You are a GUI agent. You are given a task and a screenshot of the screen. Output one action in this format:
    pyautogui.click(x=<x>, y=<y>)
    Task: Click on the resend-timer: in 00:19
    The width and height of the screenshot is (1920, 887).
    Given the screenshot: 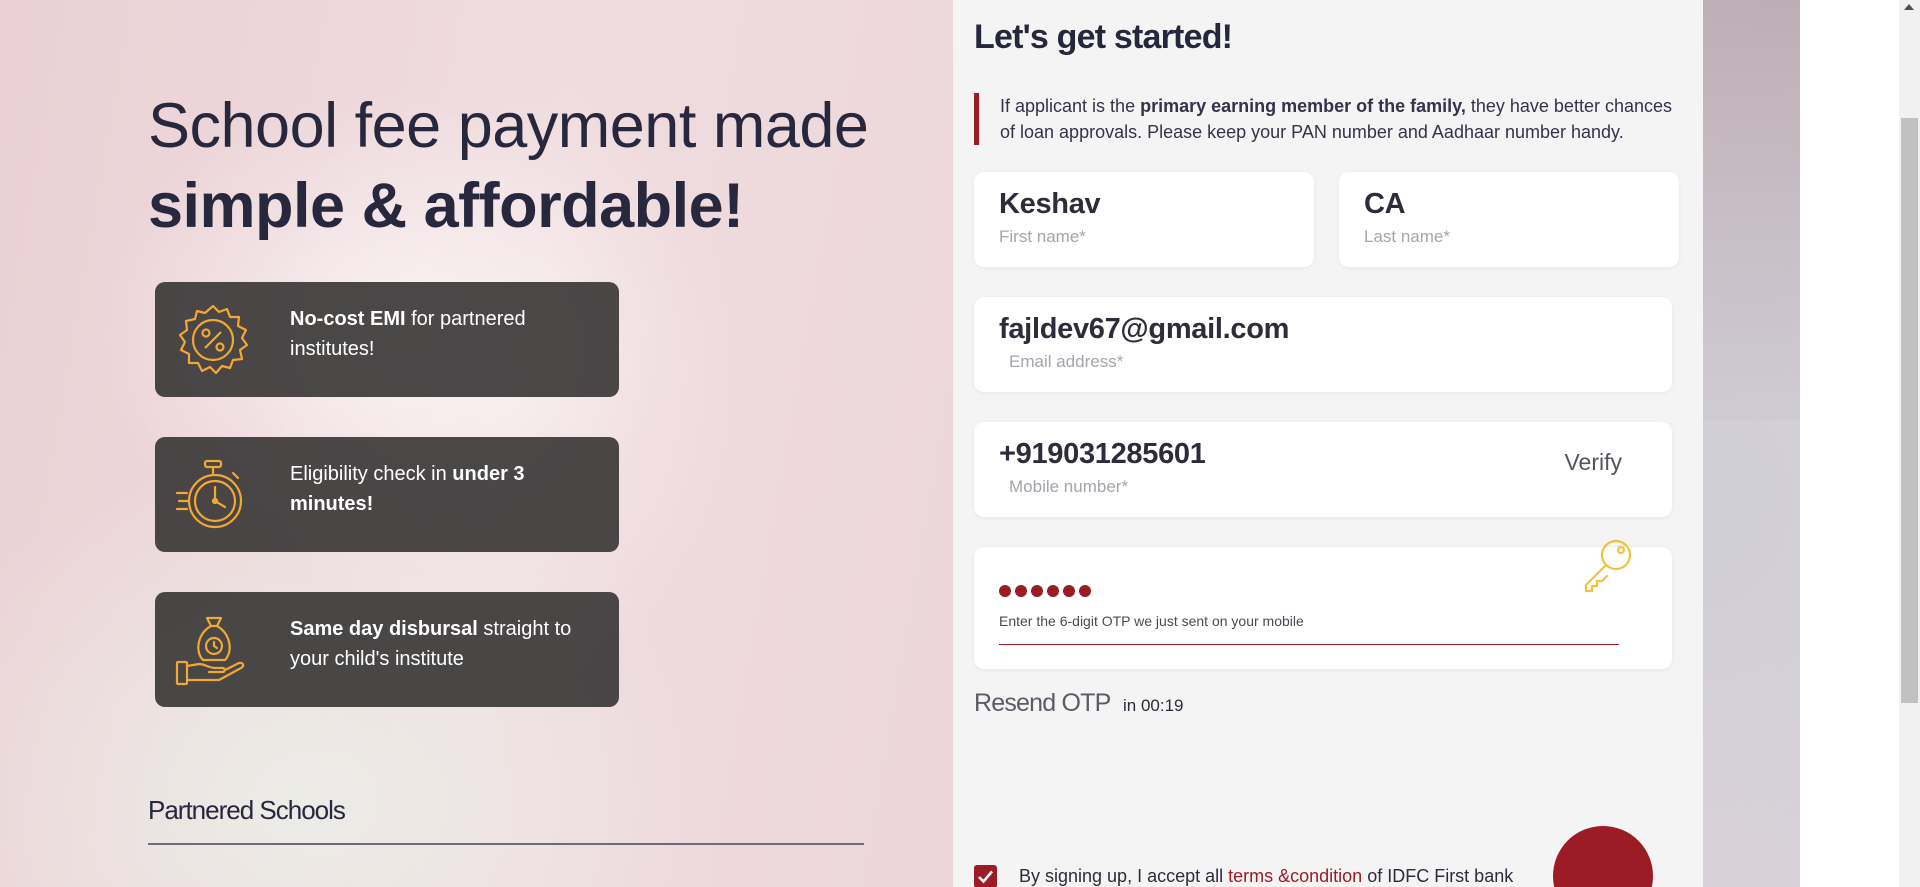 What is the action you would take?
    pyautogui.click(x=1153, y=705)
    